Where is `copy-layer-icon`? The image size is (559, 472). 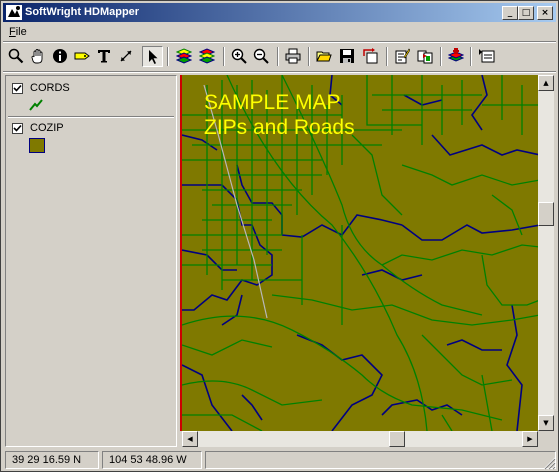
copy-layer-icon is located at coordinates (425, 57).